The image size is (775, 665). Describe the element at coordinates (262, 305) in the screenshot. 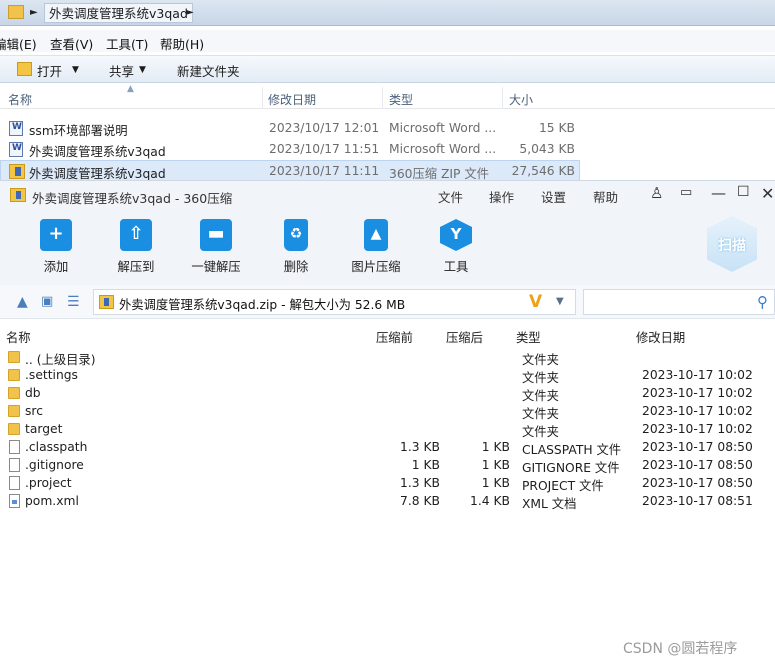

I see `path-text: 外卖调度管理系统v3qad.zip - 解包大小为 52.6 MB` at that location.